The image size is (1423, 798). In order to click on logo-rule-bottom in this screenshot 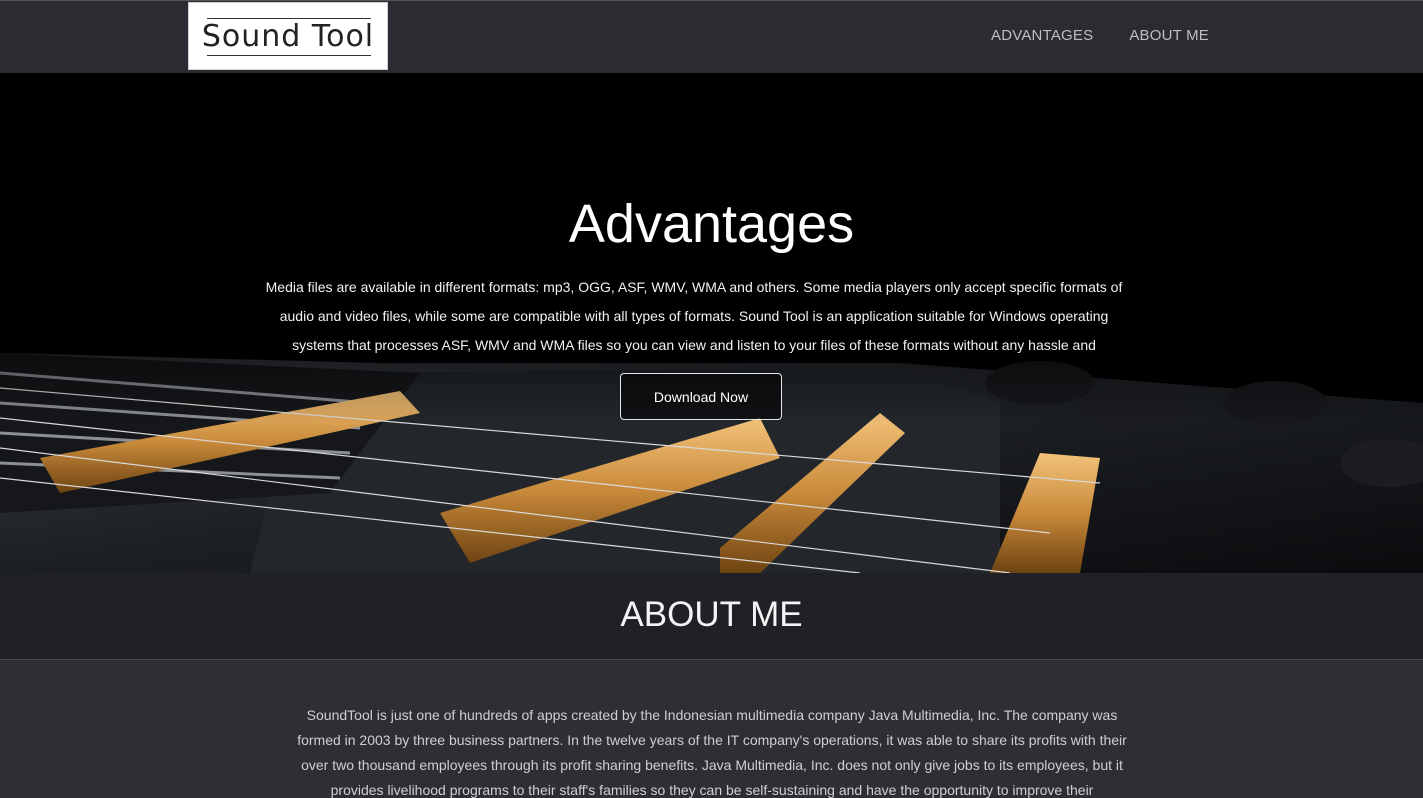, I will do `click(289, 55)`.